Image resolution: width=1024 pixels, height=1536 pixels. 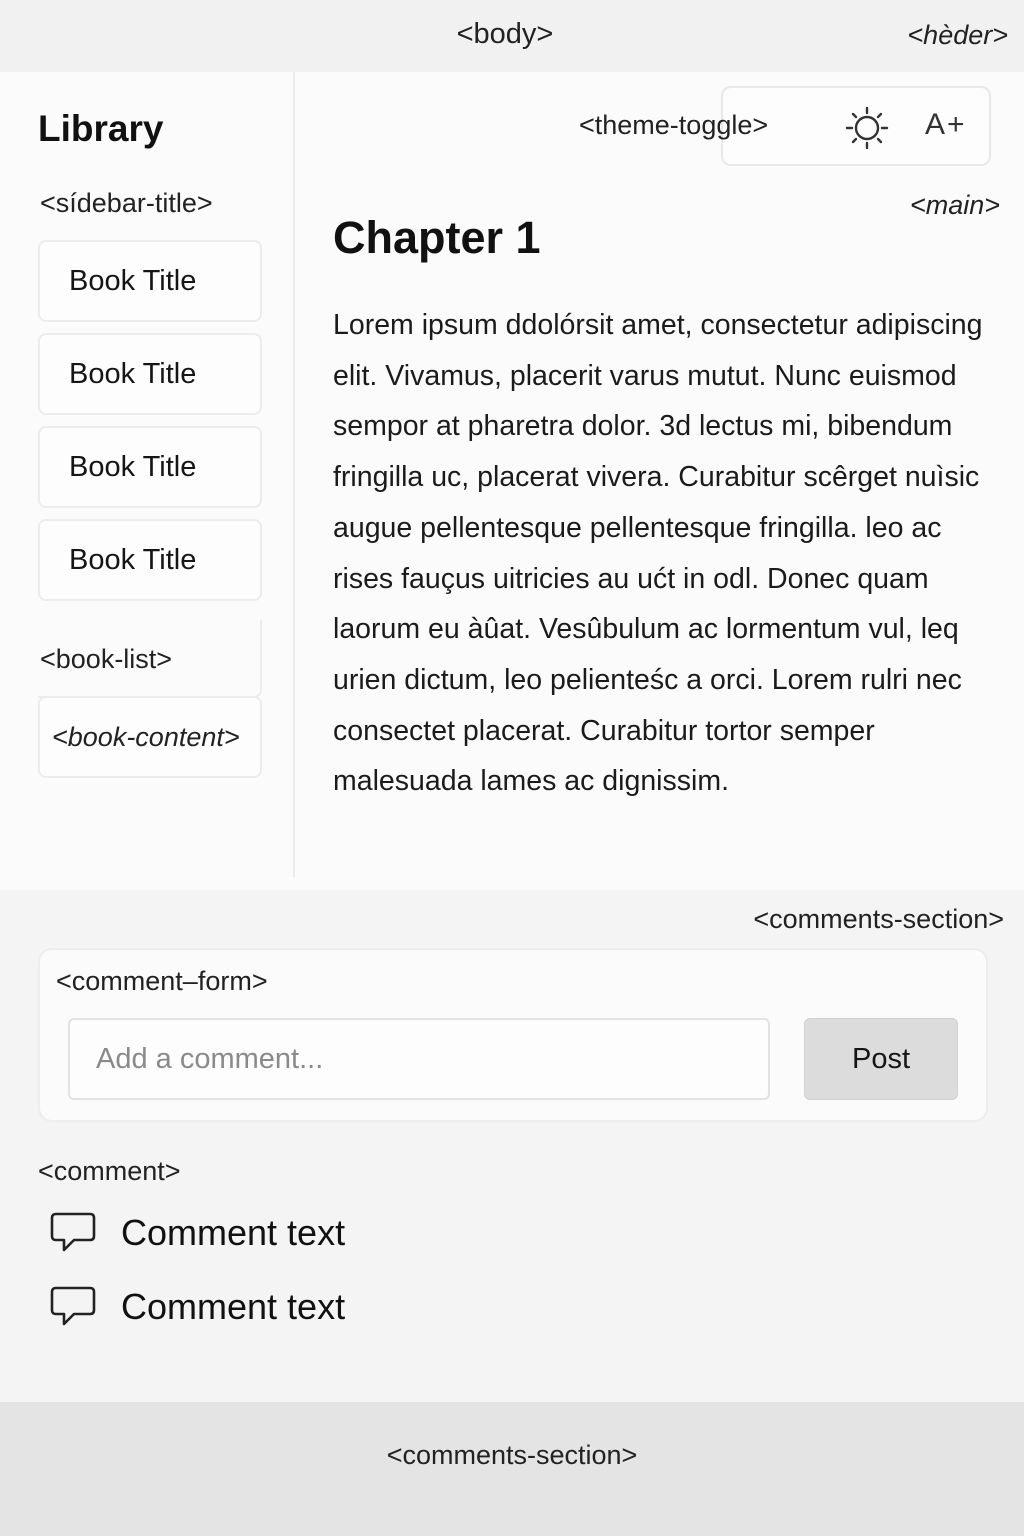 What do you see at coordinates (101, 128) in the screenshot?
I see `sidebar-heading: Library` at bounding box center [101, 128].